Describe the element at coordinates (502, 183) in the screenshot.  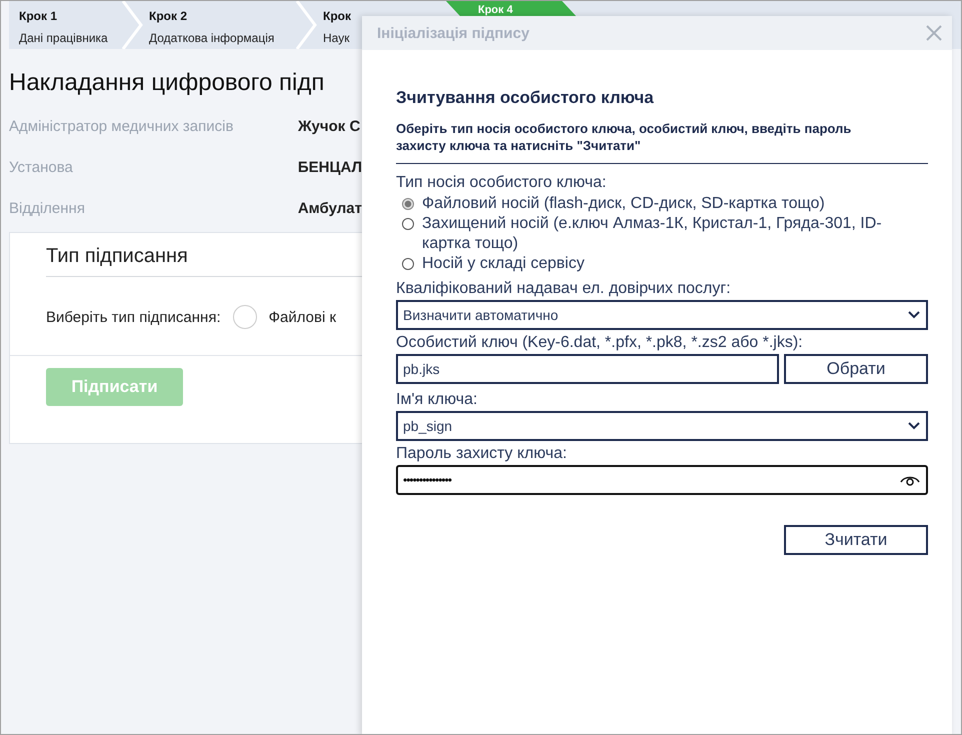
I see `field-label: Тип носія особистого ключа:` at that location.